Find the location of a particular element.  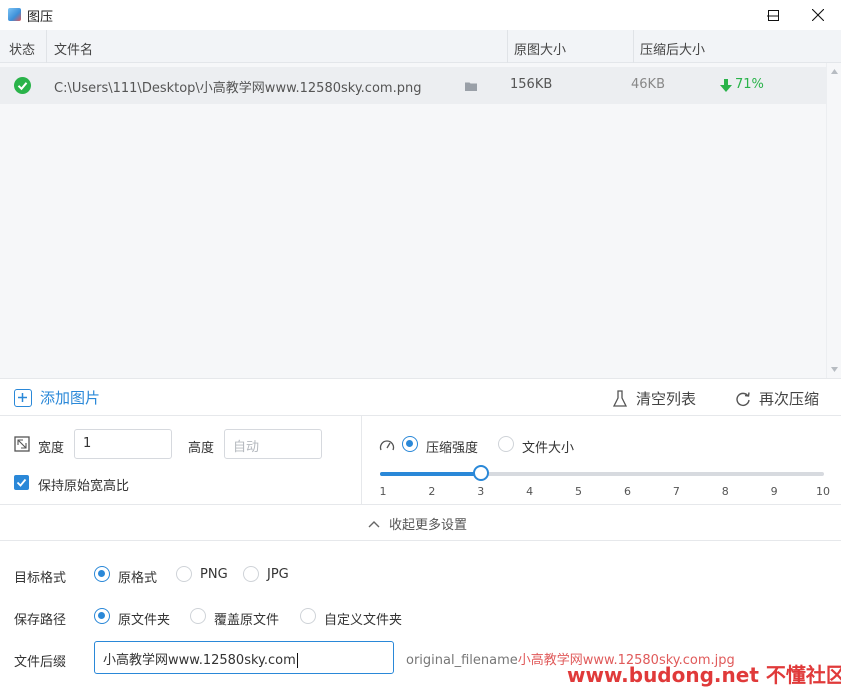

reduction-percent: 71% is located at coordinates (749, 84).